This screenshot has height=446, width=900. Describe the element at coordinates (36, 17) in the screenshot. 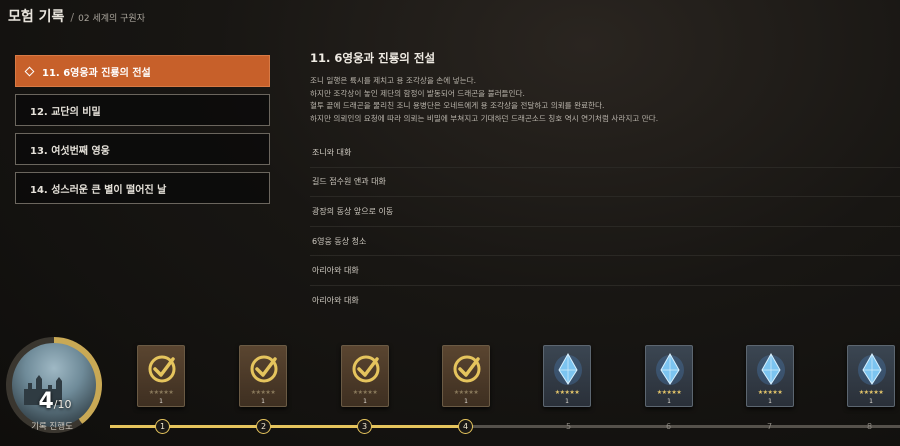

I see `page-title: 모험 기록` at that location.